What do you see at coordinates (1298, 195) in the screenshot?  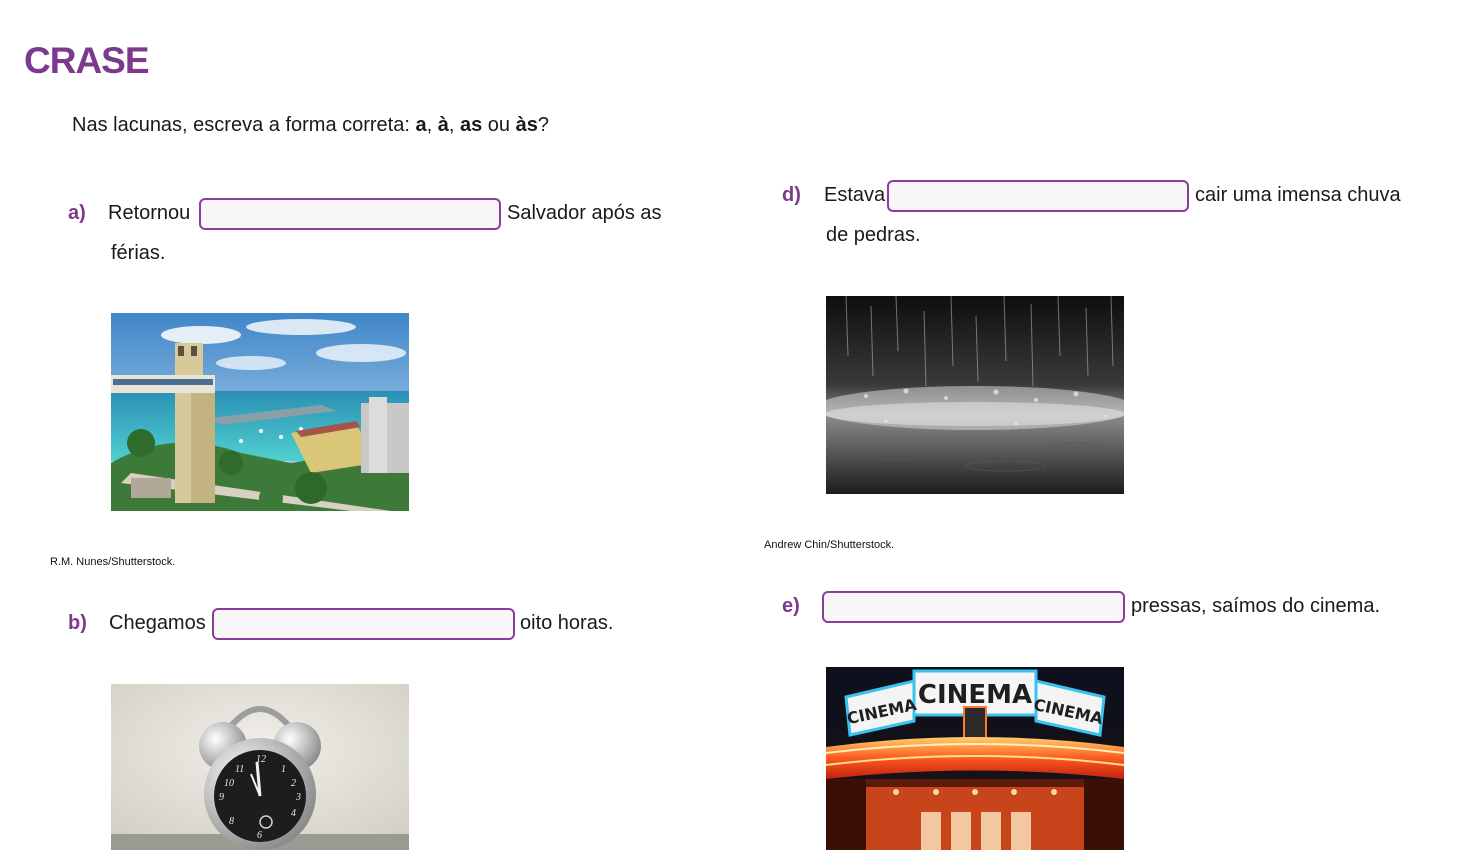 I see `question-text-after: cair uma imensa chuva` at bounding box center [1298, 195].